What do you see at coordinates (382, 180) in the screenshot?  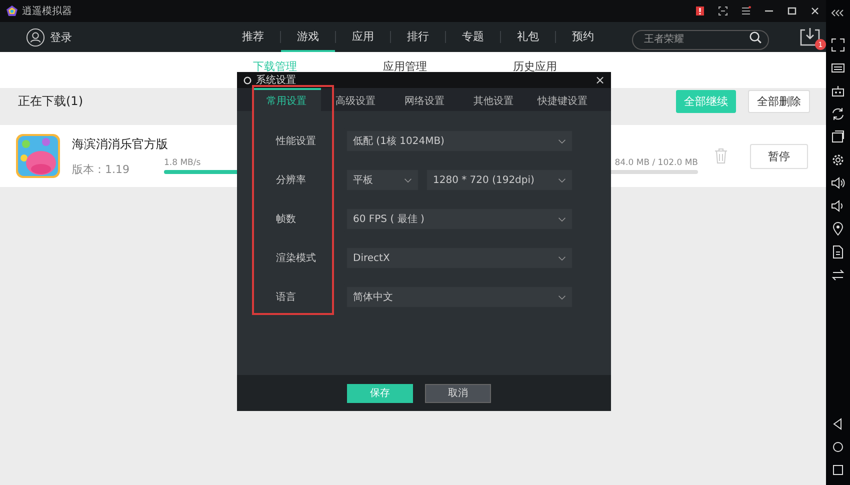 I see `dropdown: 平板` at bounding box center [382, 180].